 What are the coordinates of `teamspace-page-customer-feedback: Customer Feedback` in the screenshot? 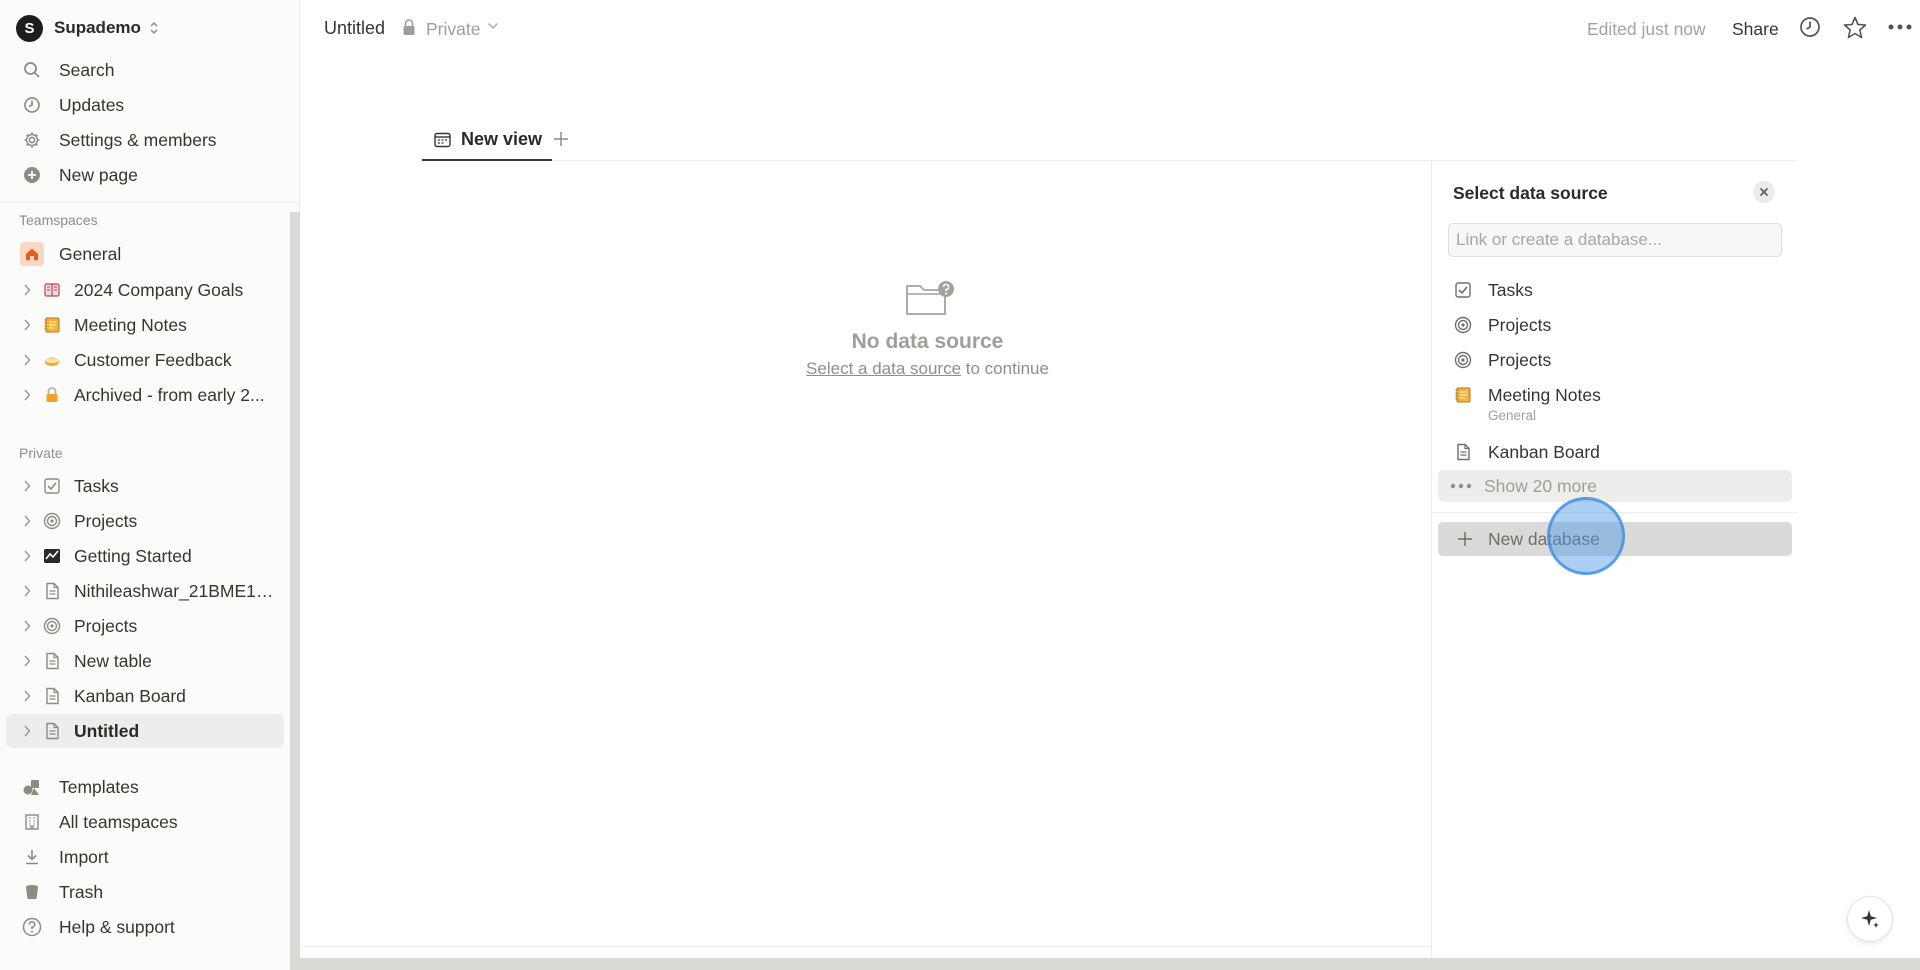 It's located at (145, 360).